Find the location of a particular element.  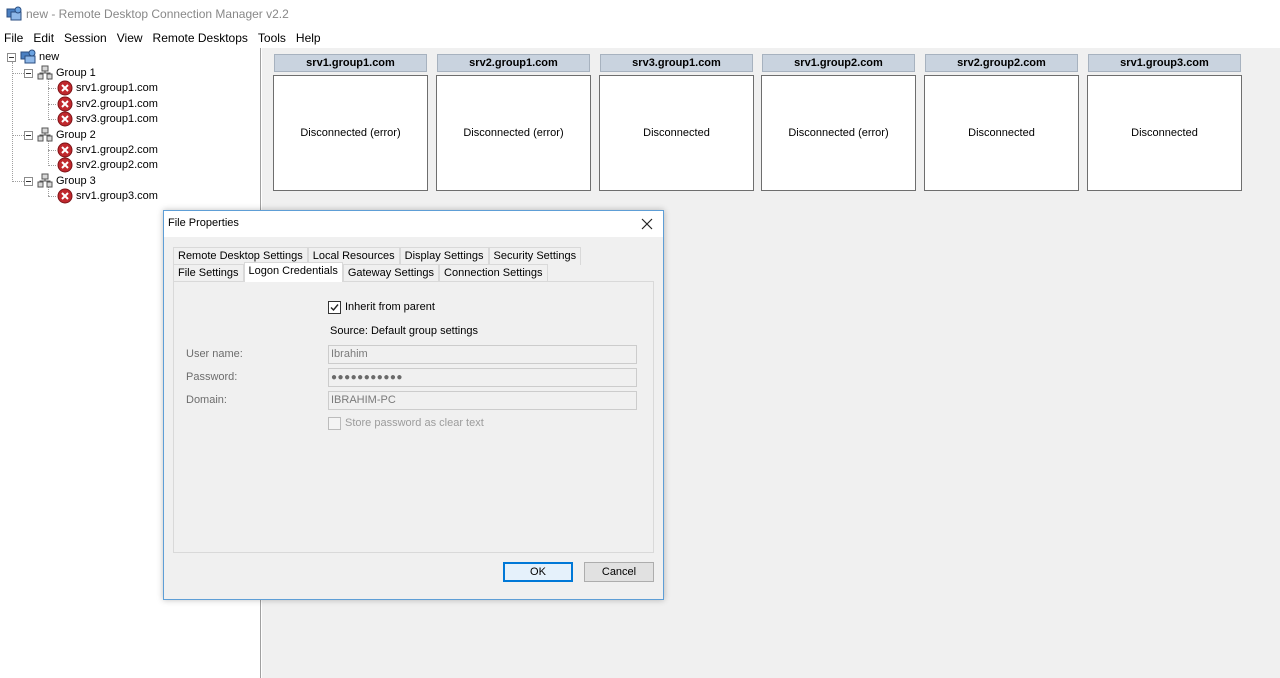

tree-group-label: Group 1 is located at coordinates (76, 73).